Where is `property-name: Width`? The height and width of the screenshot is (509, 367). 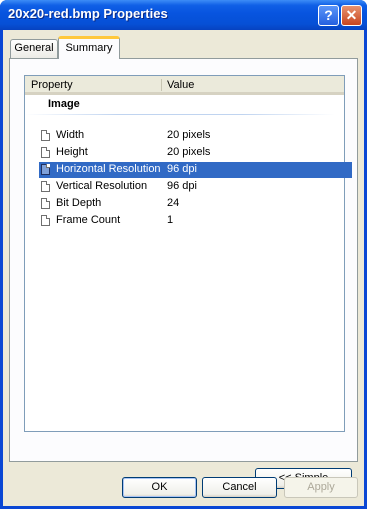 property-name: Width is located at coordinates (70, 135).